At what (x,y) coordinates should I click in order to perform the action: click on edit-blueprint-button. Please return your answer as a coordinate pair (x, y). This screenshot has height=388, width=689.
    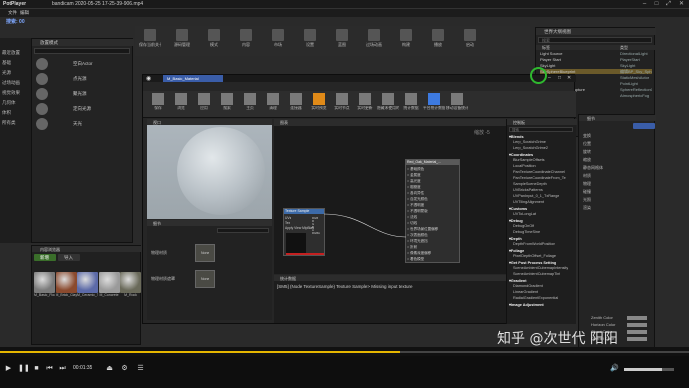
    Looking at the image, I should click on (644, 126).